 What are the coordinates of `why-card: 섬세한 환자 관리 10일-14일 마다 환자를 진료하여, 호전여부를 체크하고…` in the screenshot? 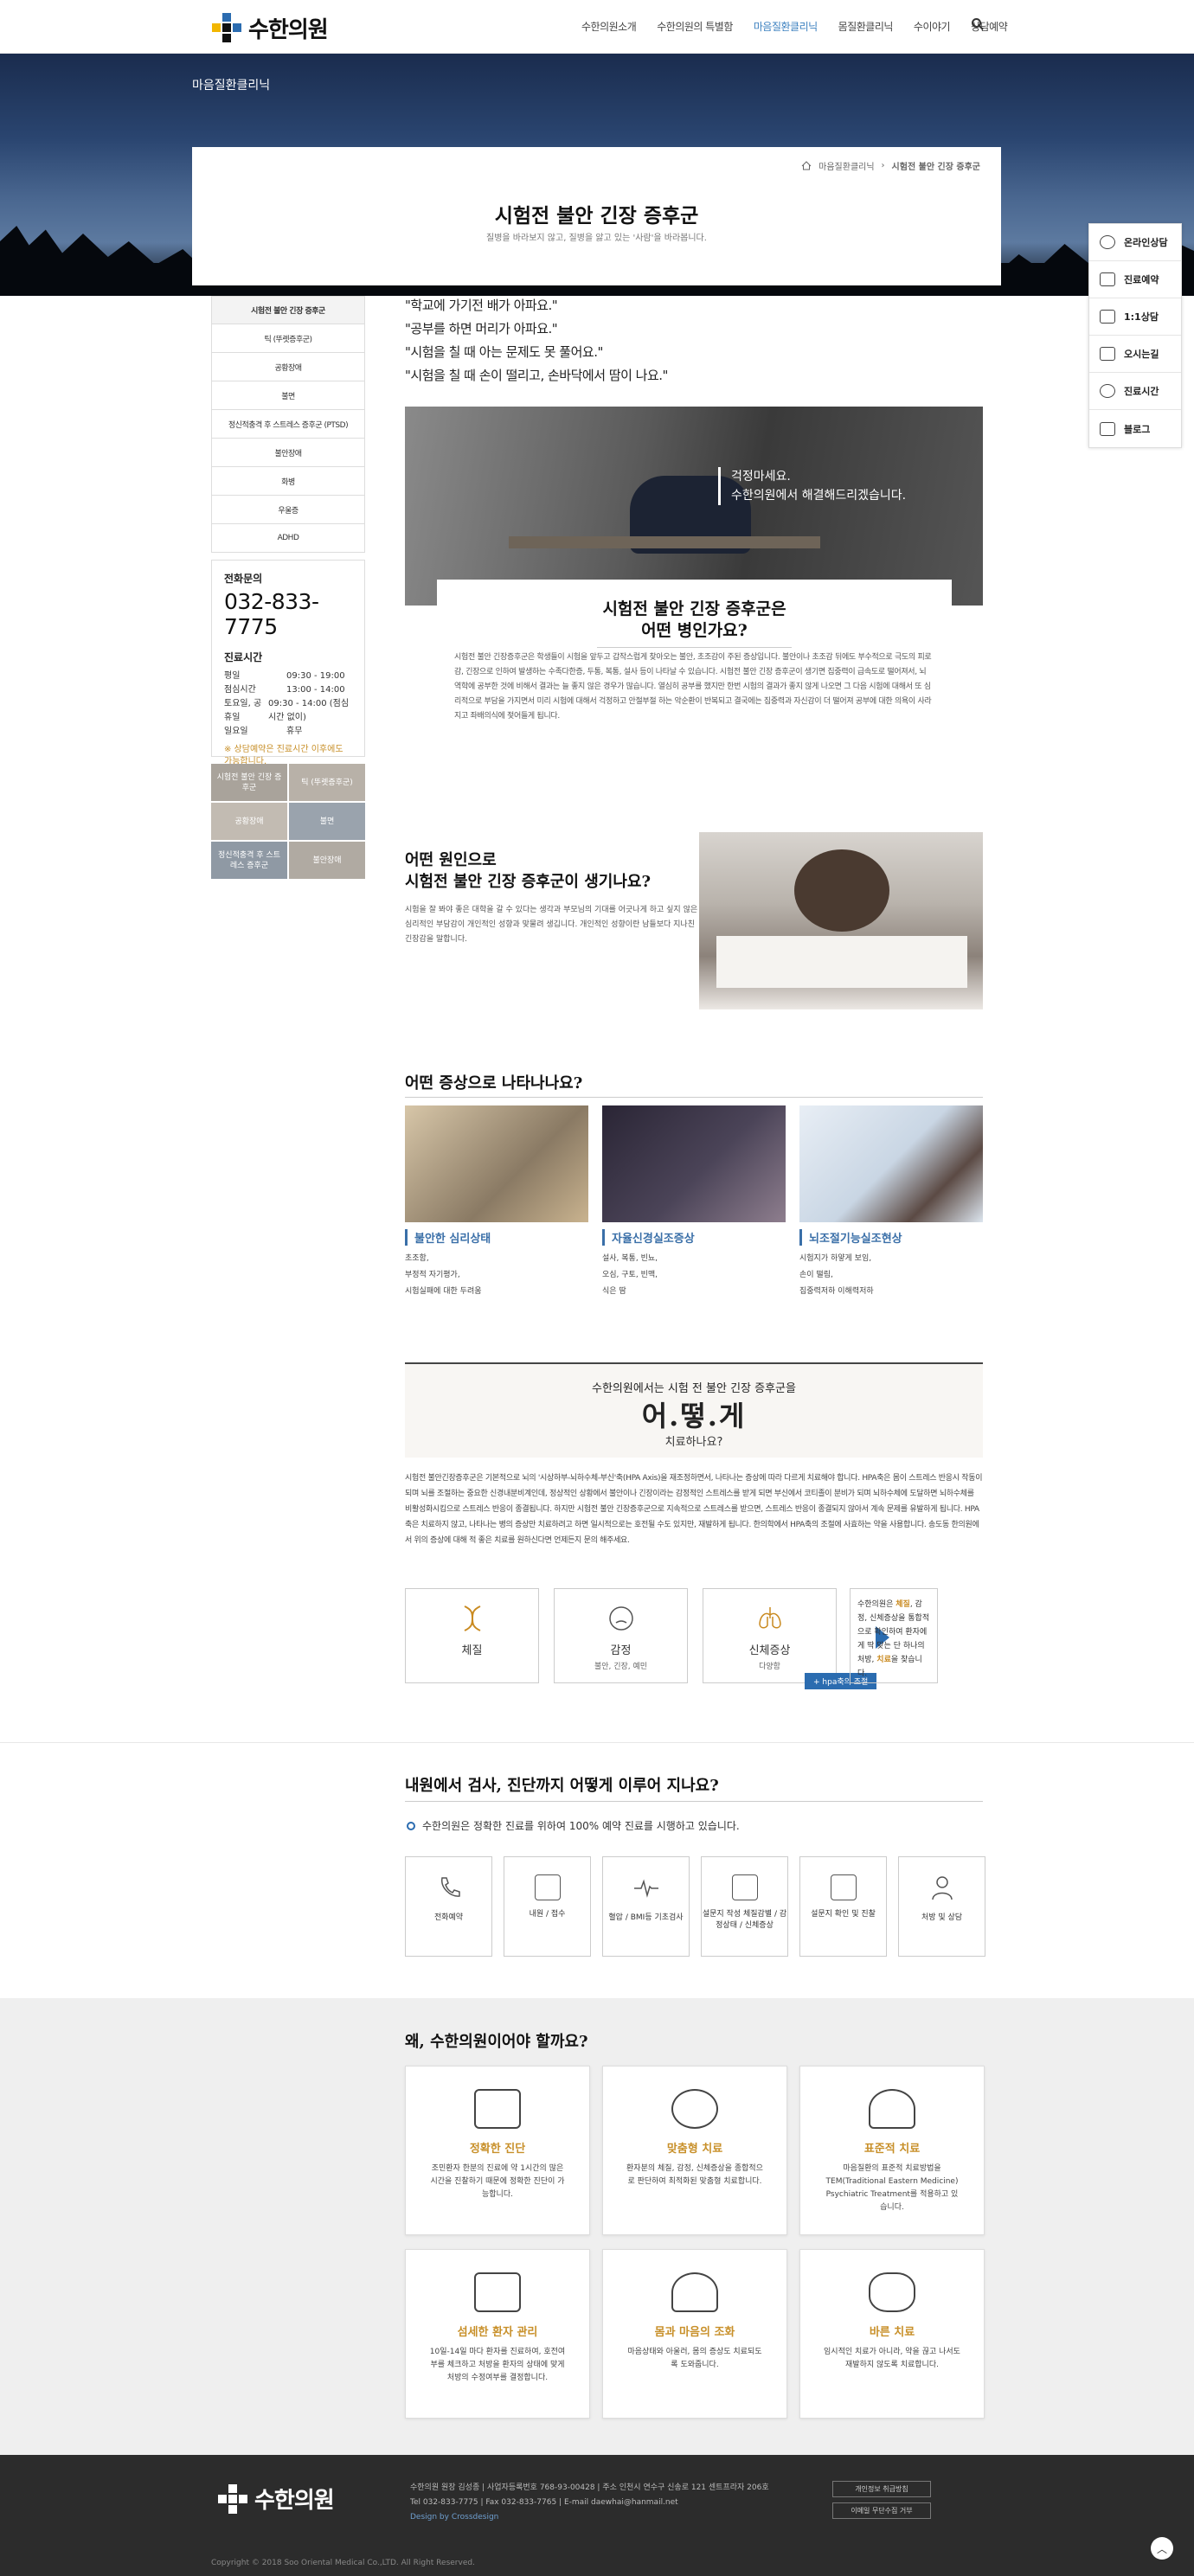 It's located at (497, 2334).